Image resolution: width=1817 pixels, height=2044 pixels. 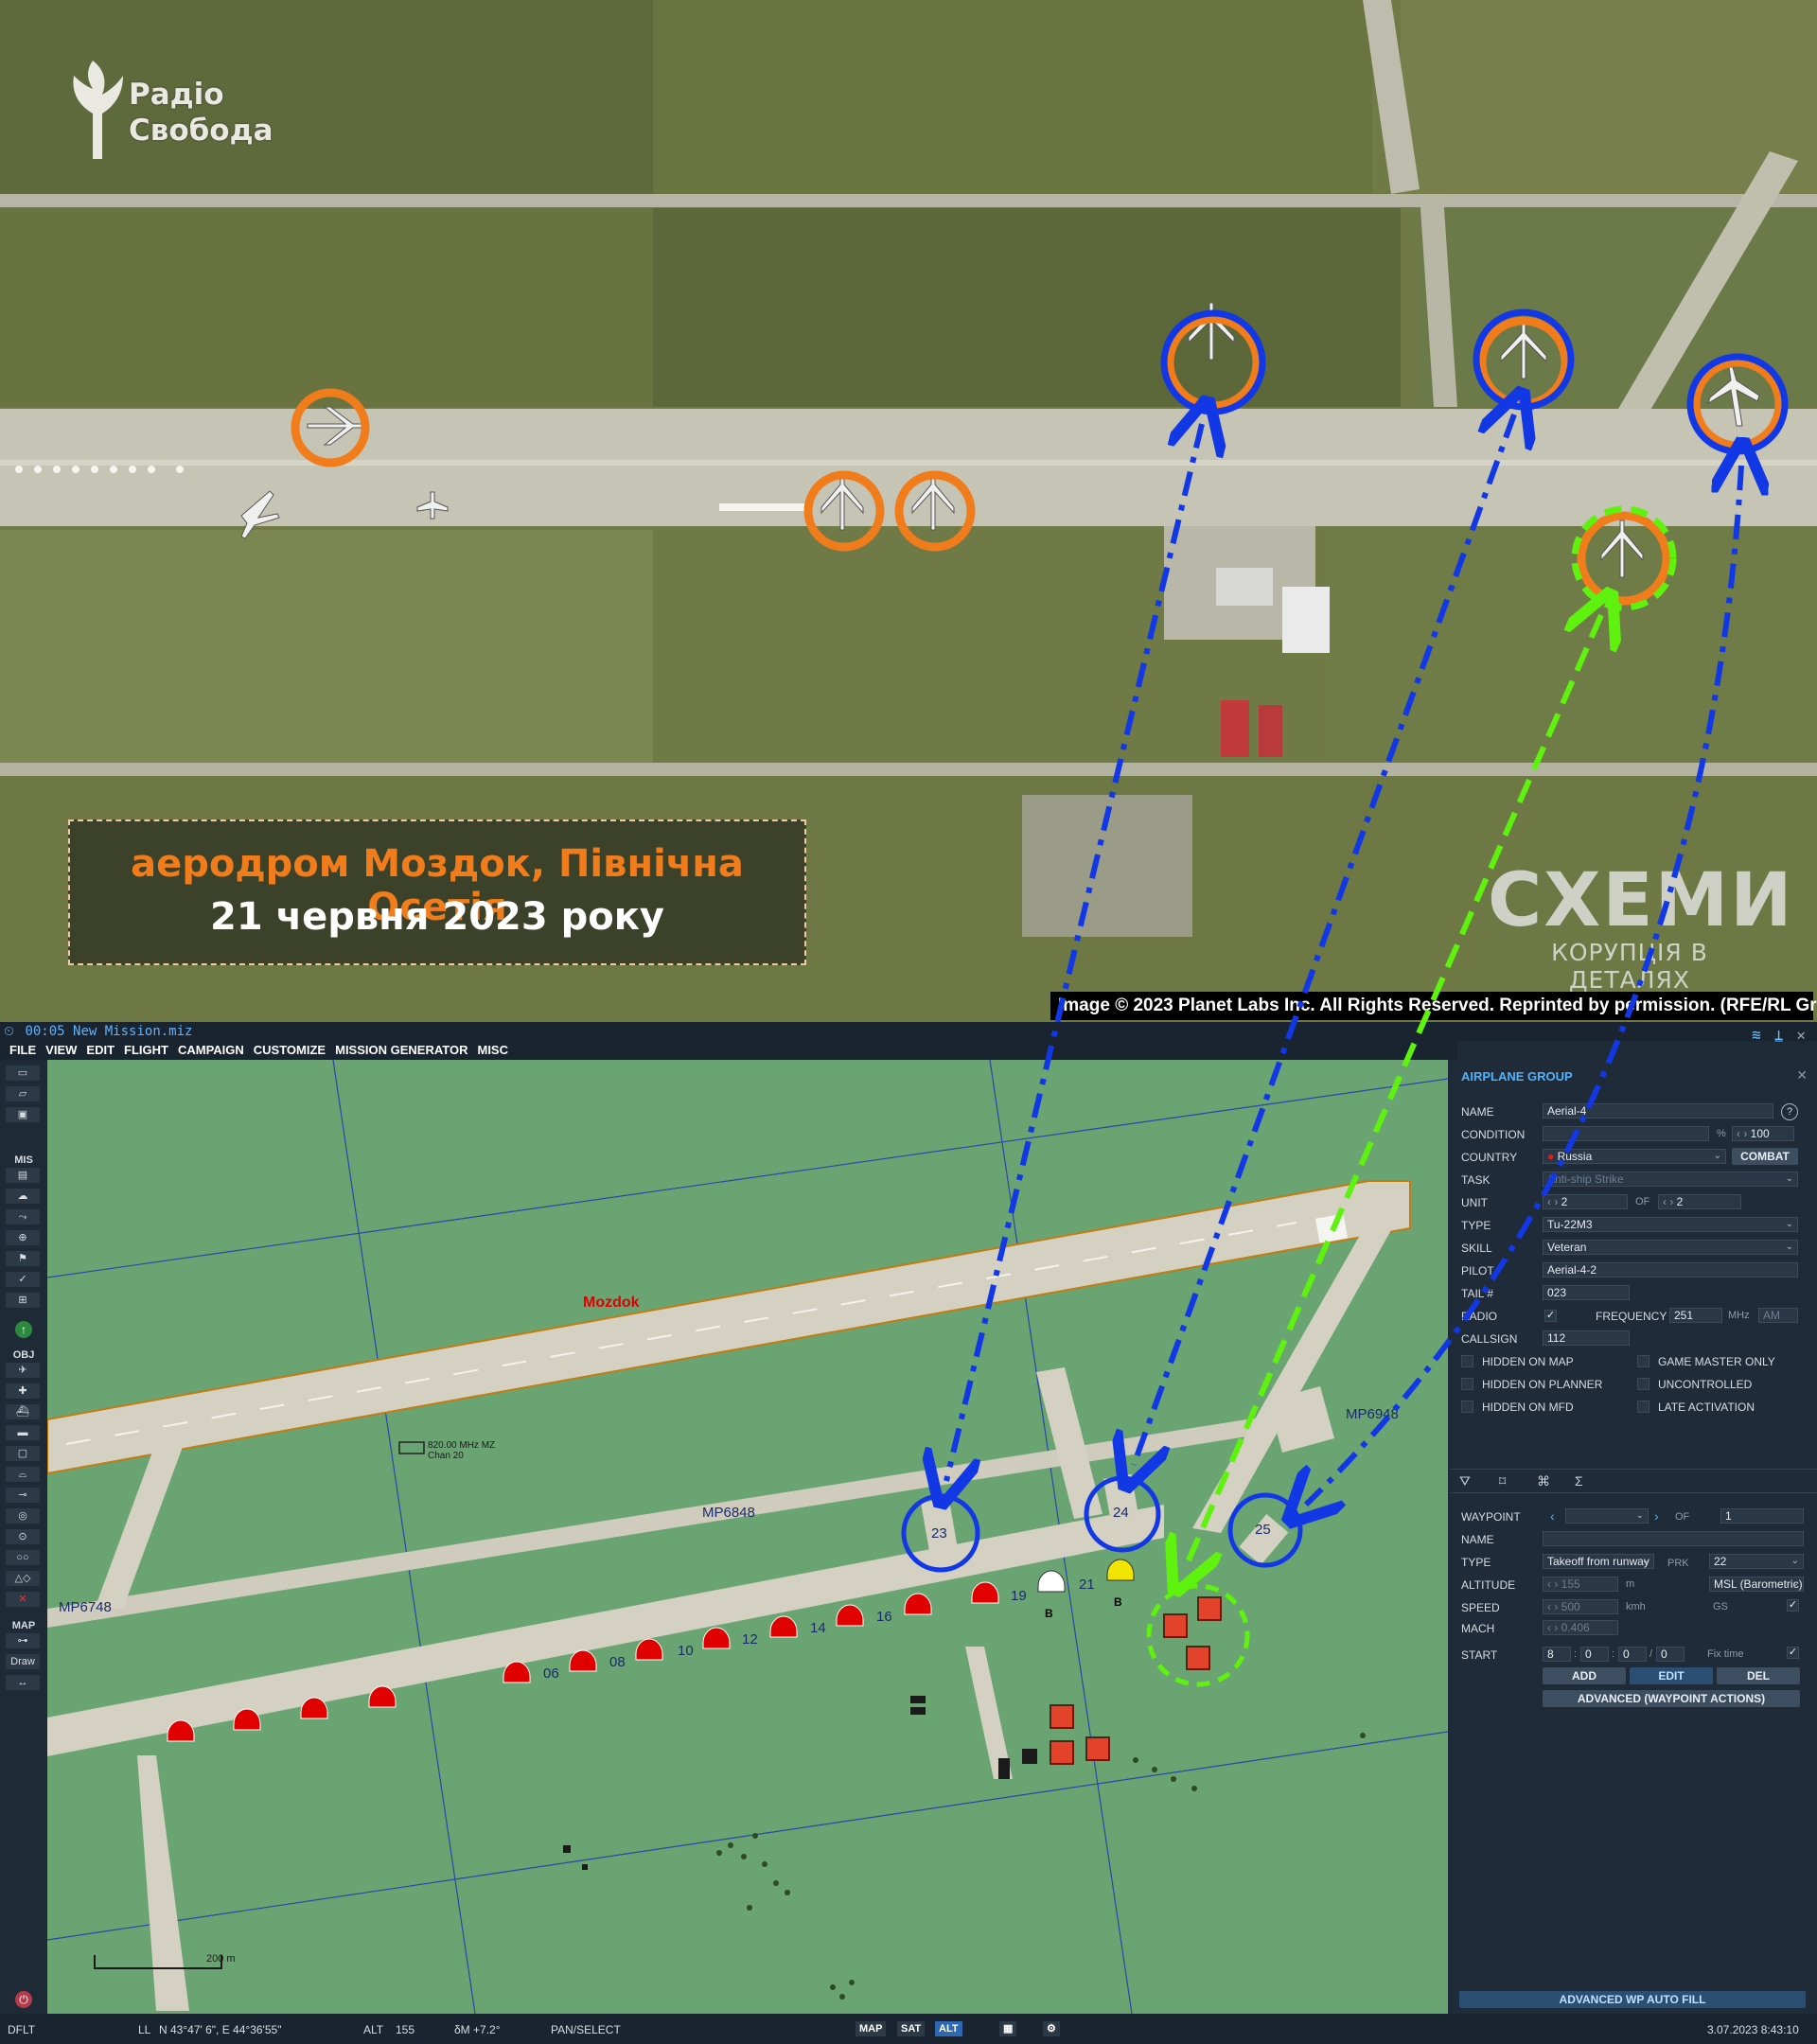 I want to click on altitude-reference-select: MSL (Barometric) ⌄, so click(x=1757, y=1584).